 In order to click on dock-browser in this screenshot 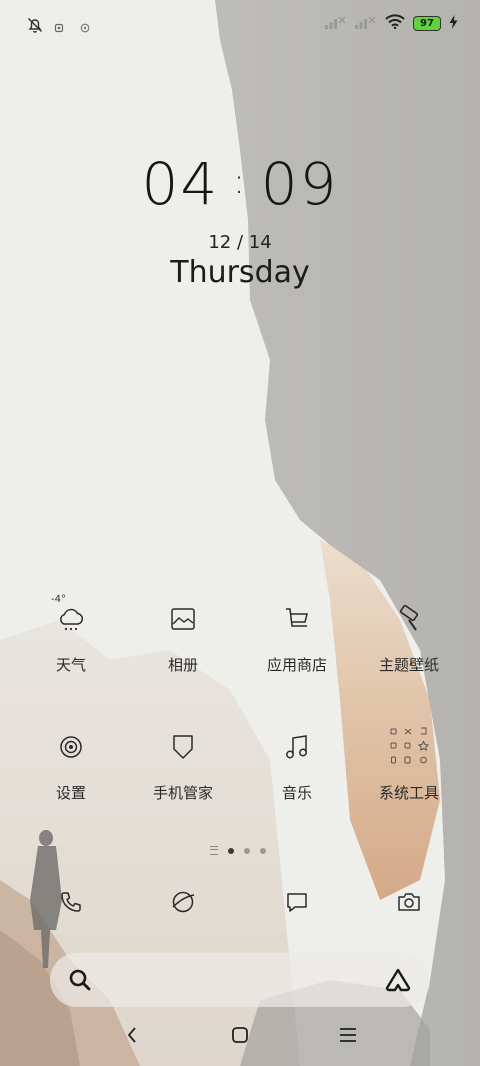, I will do `click(183, 904)`.